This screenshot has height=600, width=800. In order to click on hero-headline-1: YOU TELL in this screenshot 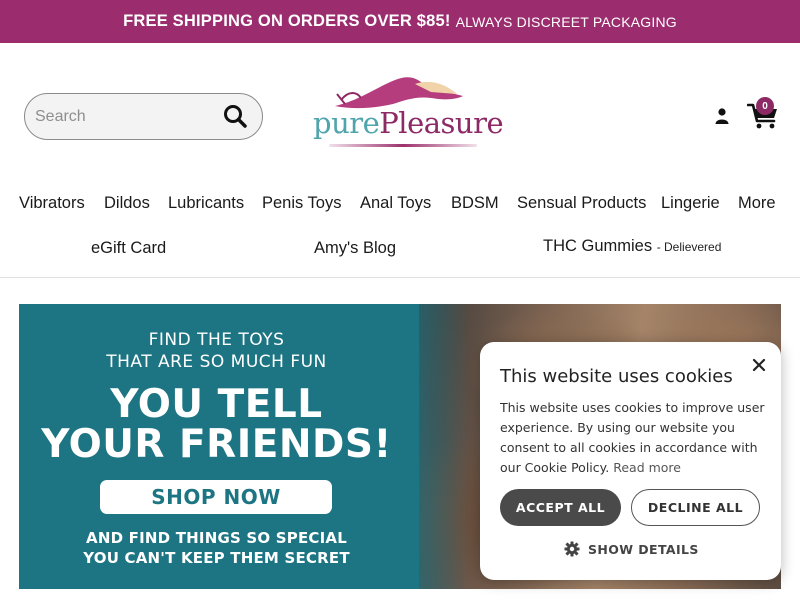, I will do `click(216, 404)`.